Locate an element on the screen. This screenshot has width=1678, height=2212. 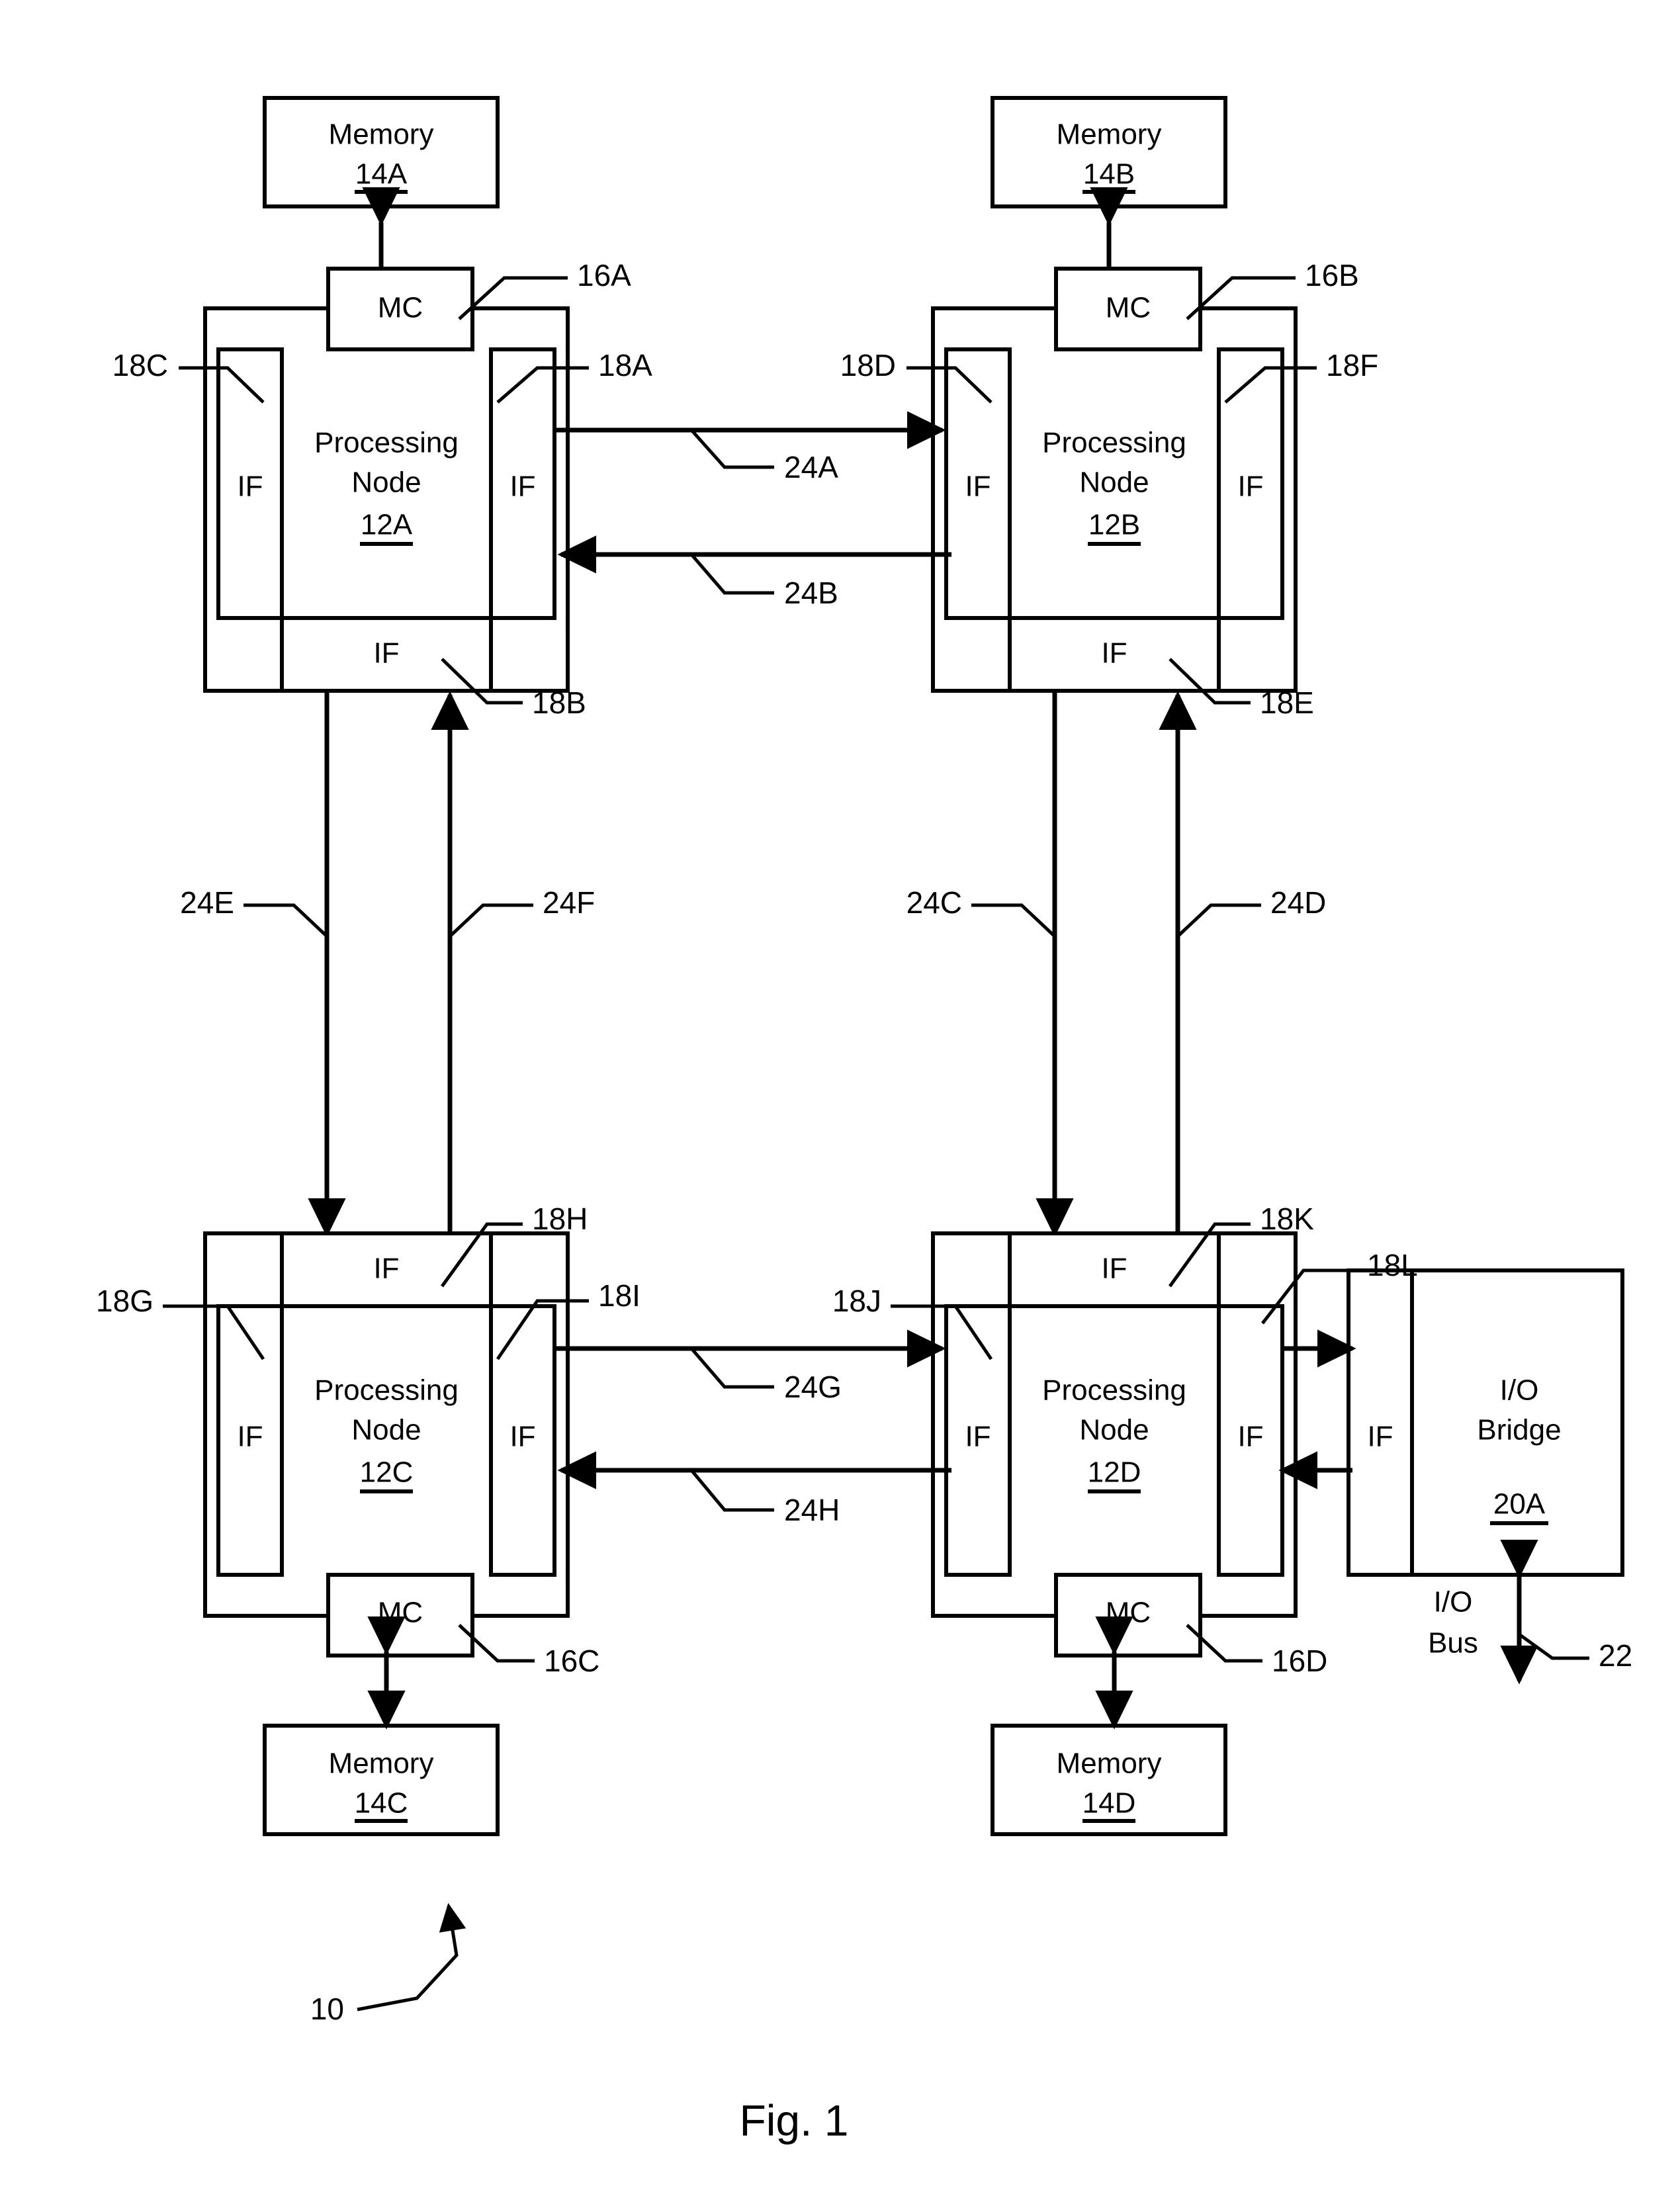
ref-18a-label: 18A is located at coordinates (625, 365).